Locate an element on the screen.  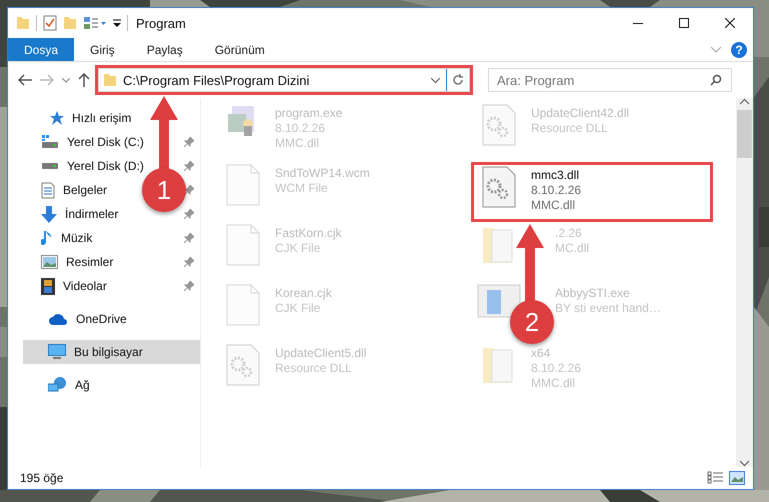
file-detail: WCM File is located at coordinates (302, 188).